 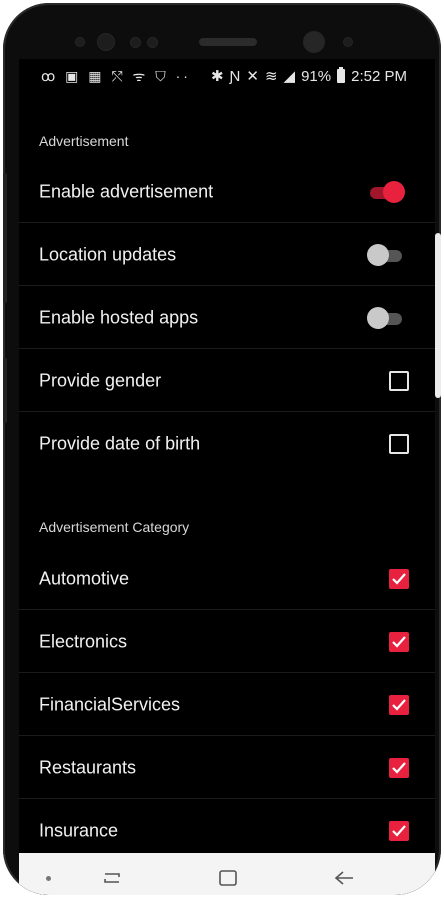 I want to click on status-bar: ꝏ ▣ ▦ ⤲ ᯤ ⛉ ·· ✱ Ɲ ✕ ≋ ◢ 91% 2:52 PM, so click(x=227, y=77).